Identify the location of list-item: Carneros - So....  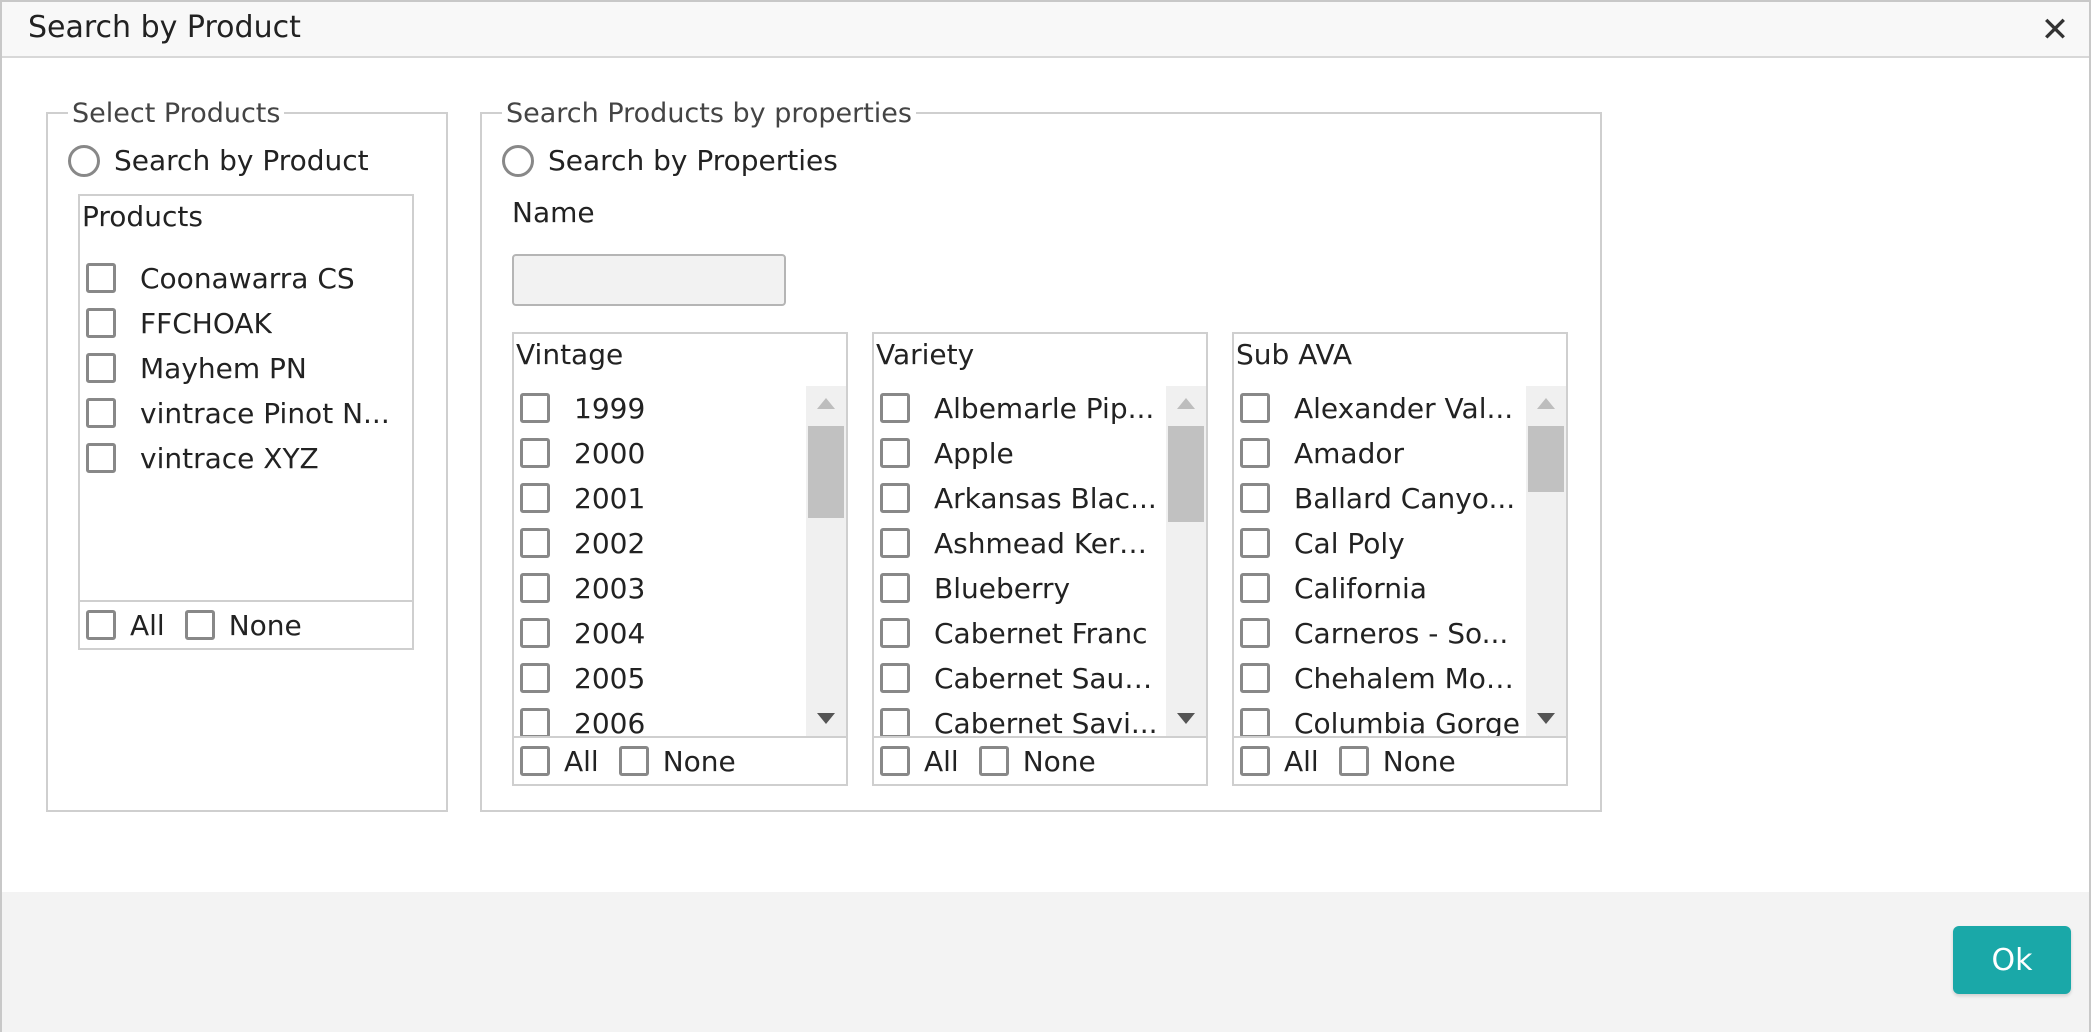
(1374, 633).